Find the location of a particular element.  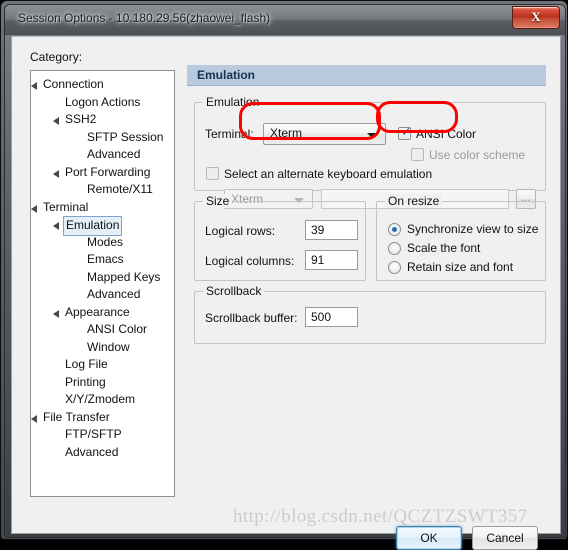

sidebar-item-label: Logon Actions is located at coordinates (103, 101).